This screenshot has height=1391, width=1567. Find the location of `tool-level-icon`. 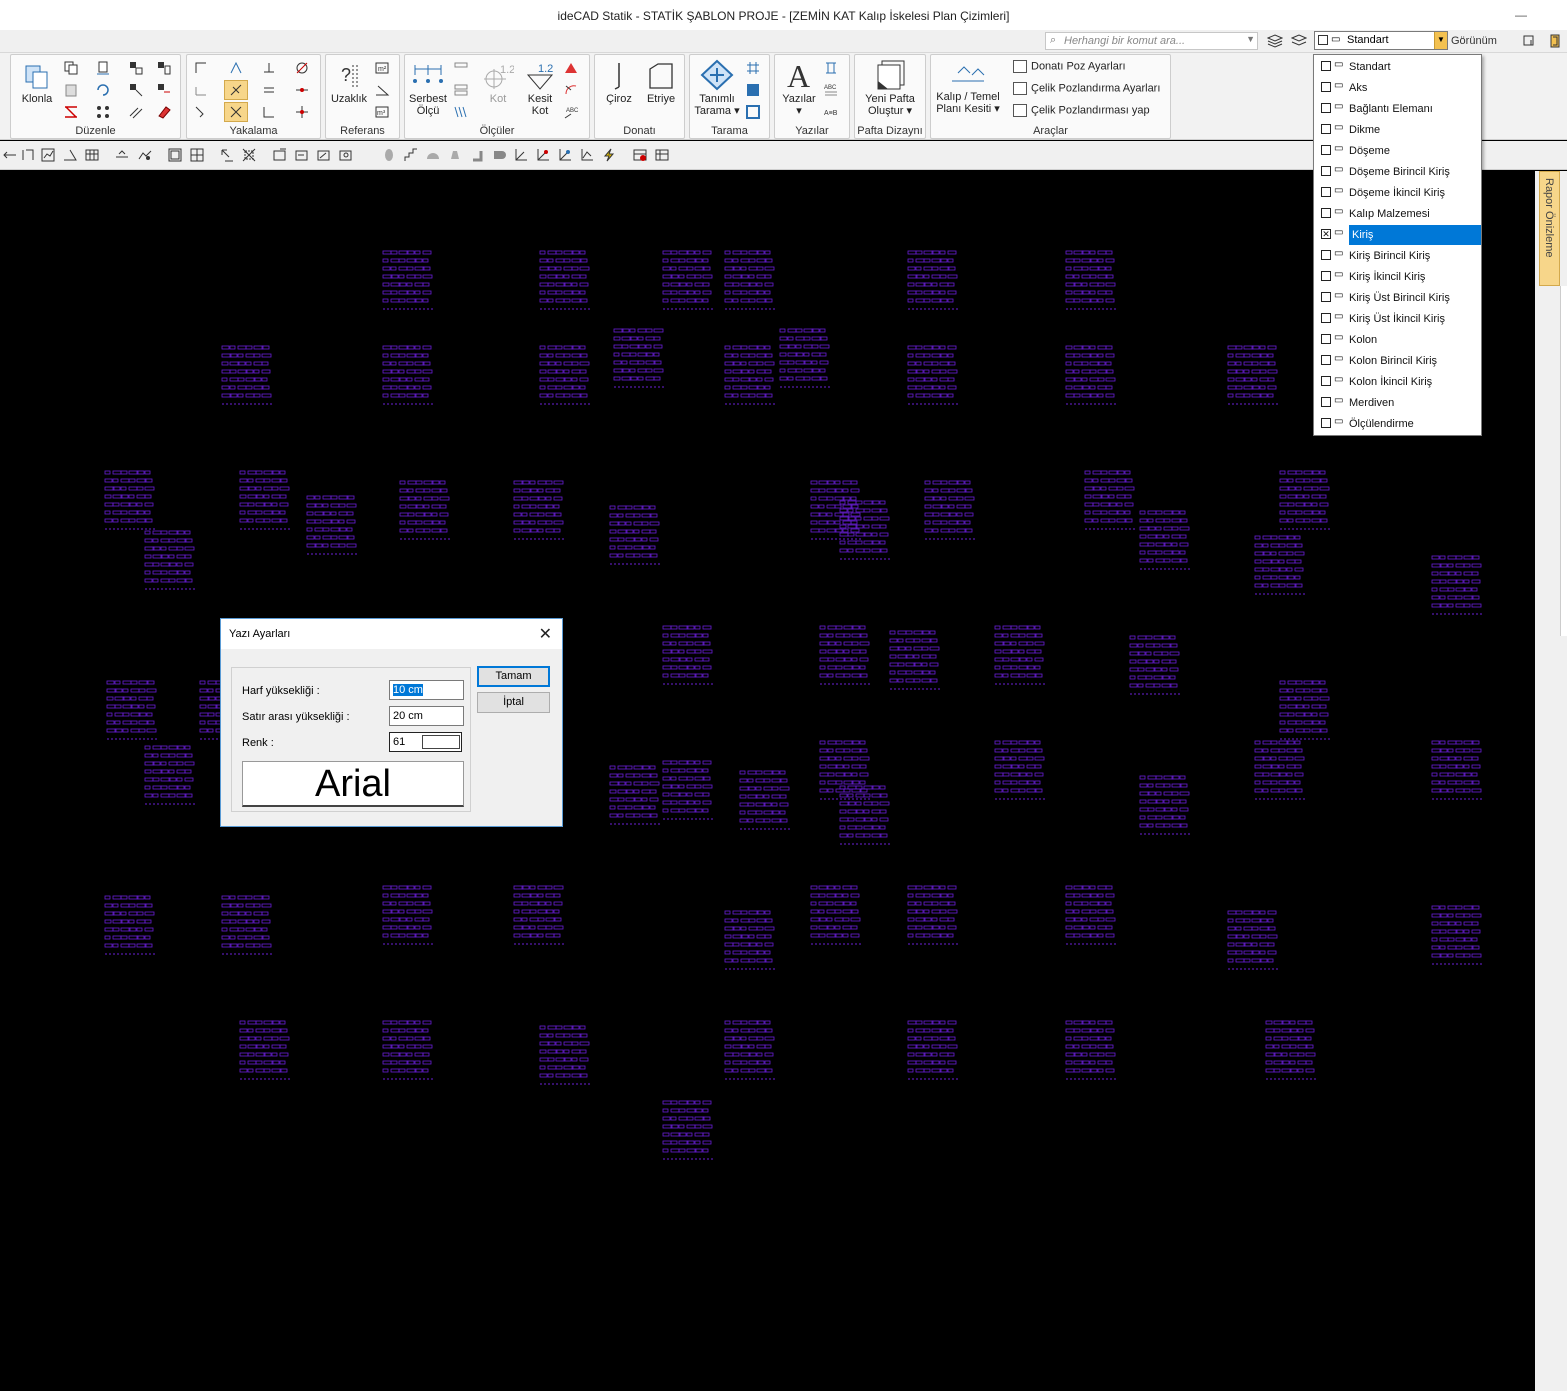

tool-level-icon is located at coordinates (122, 155).